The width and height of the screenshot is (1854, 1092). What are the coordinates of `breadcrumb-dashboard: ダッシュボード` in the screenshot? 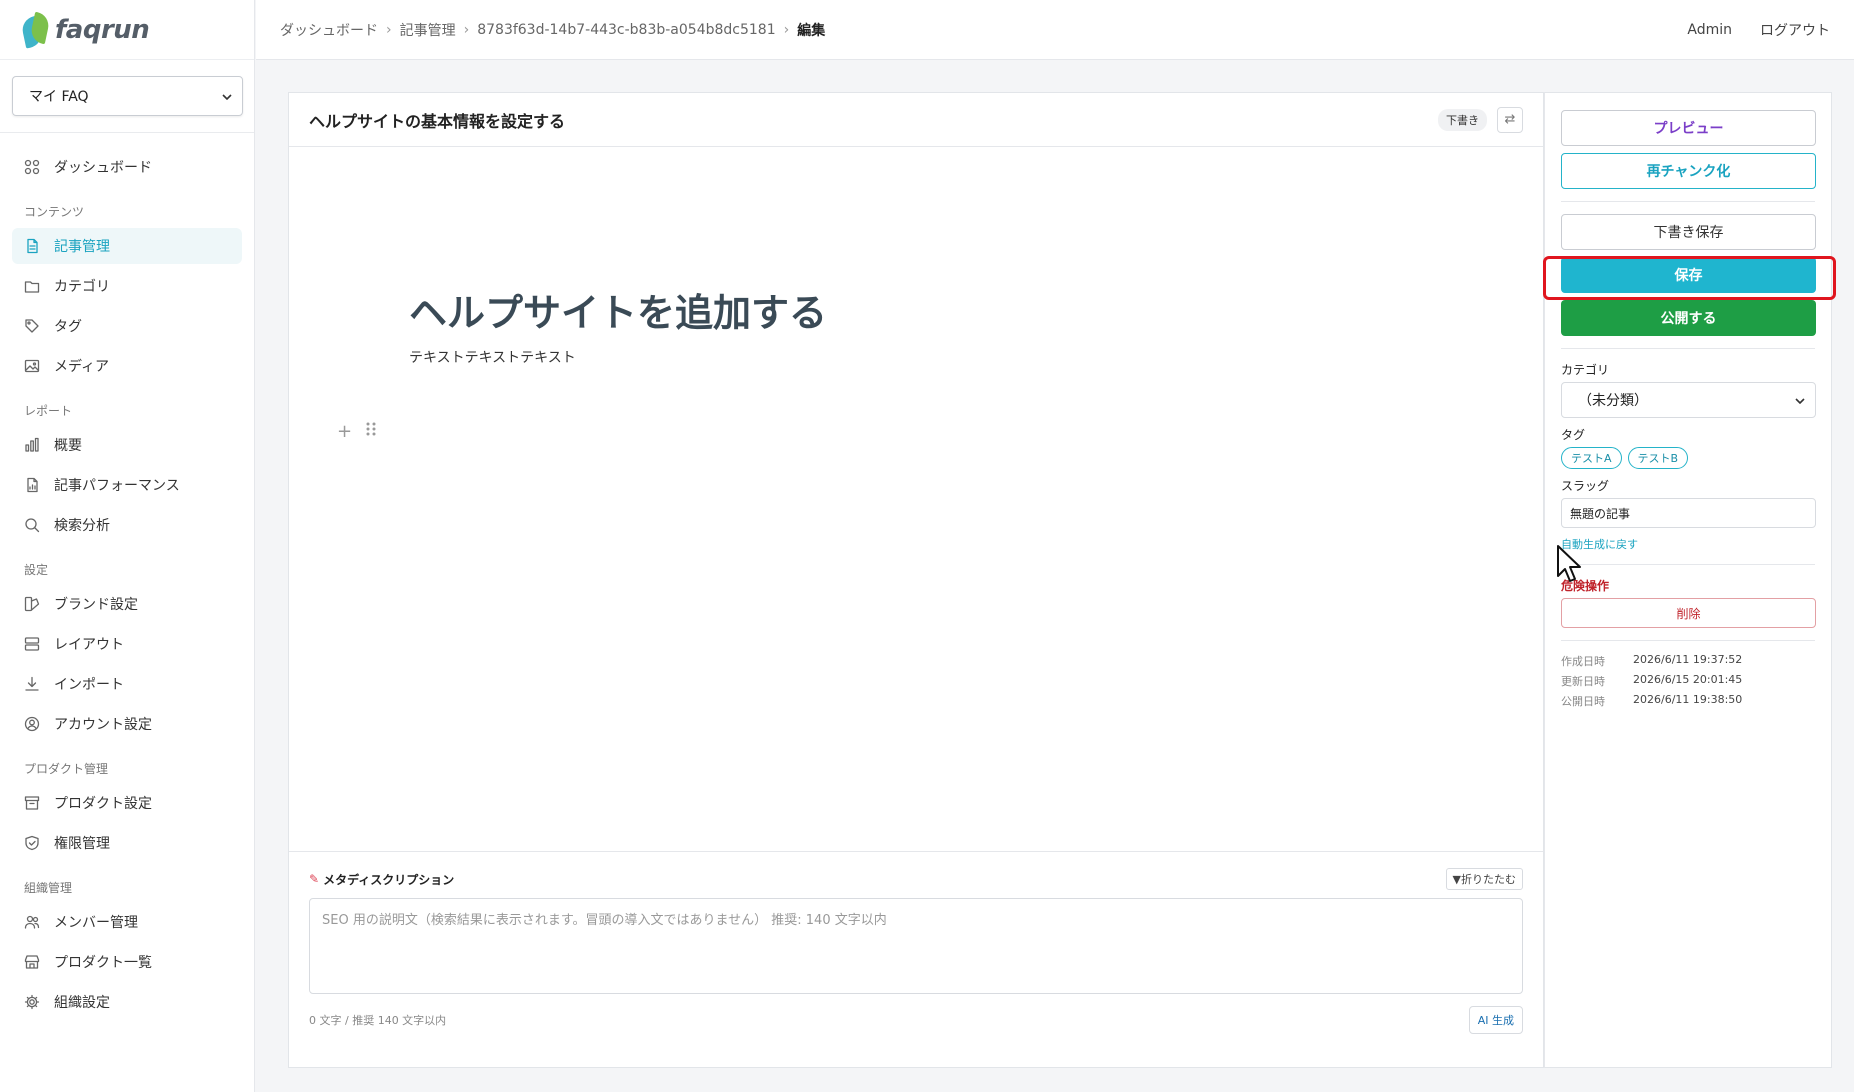 It's located at (329, 30).